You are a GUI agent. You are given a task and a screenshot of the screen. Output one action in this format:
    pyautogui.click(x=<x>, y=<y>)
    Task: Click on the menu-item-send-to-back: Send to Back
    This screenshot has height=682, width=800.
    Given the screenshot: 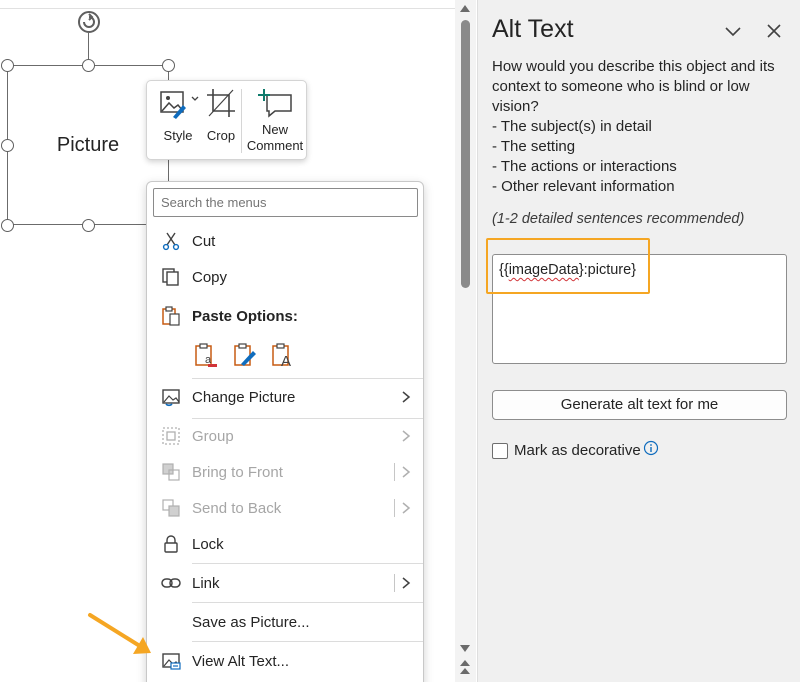 What is the action you would take?
    pyautogui.click(x=285, y=508)
    